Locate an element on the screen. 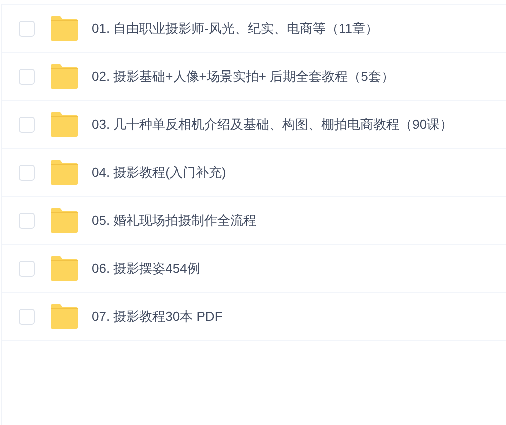 This screenshot has width=506, height=425. folder-name: 06. 摄影摆姿454例 is located at coordinates (146, 268).